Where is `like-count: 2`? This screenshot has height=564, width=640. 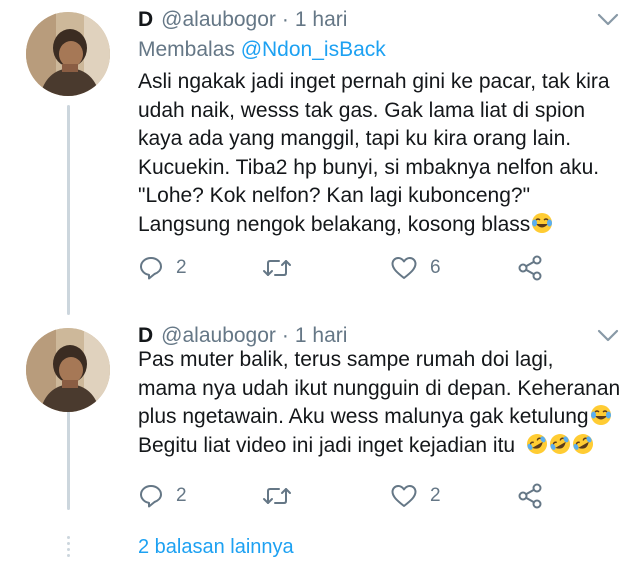 like-count: 2 is located at coordinates (435, 495).